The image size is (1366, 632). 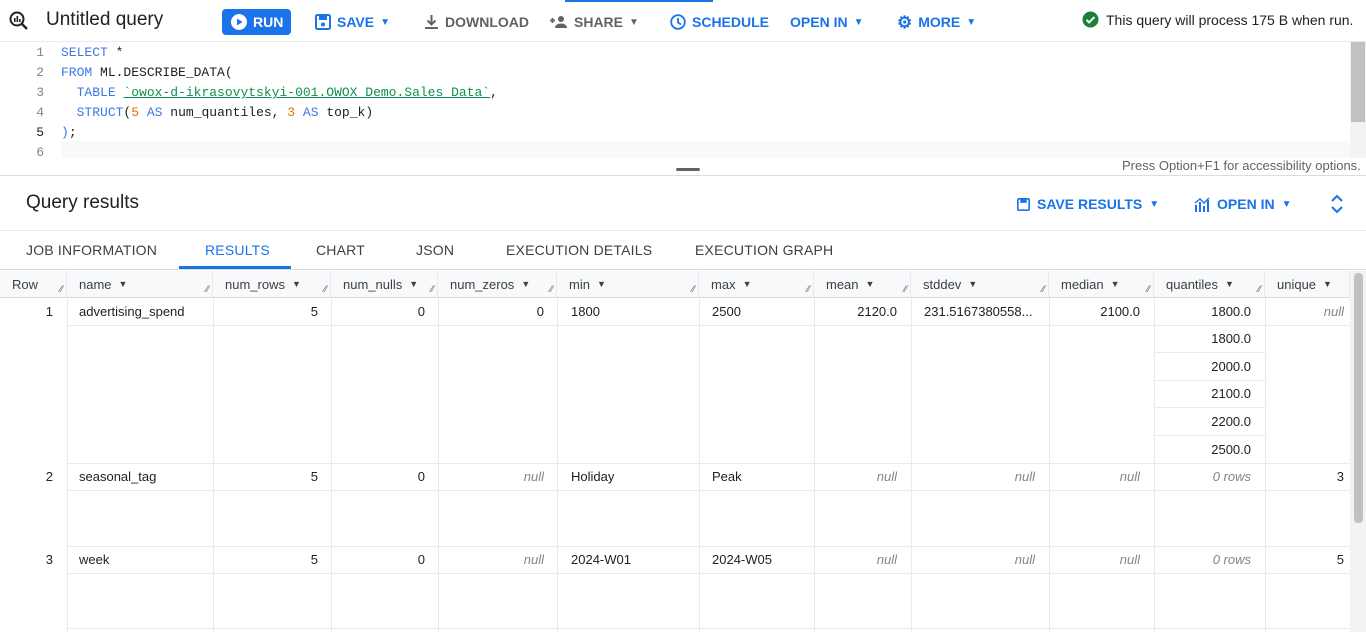 What do you see at coordinates (1088, 204) in the screenshot?
I see `save-results-button: SAVE RESULTS ▼` at bounding box center [1088, 204].